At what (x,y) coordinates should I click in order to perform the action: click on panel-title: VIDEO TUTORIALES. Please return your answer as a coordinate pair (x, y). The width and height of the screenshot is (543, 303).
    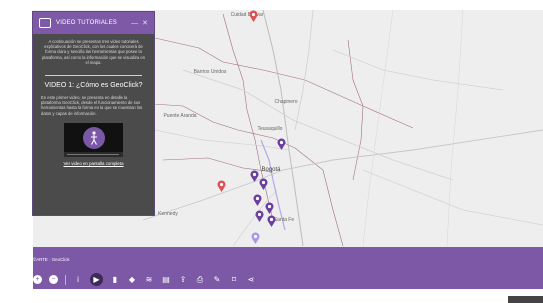
    Looking at the image, I should click on (86, 23).